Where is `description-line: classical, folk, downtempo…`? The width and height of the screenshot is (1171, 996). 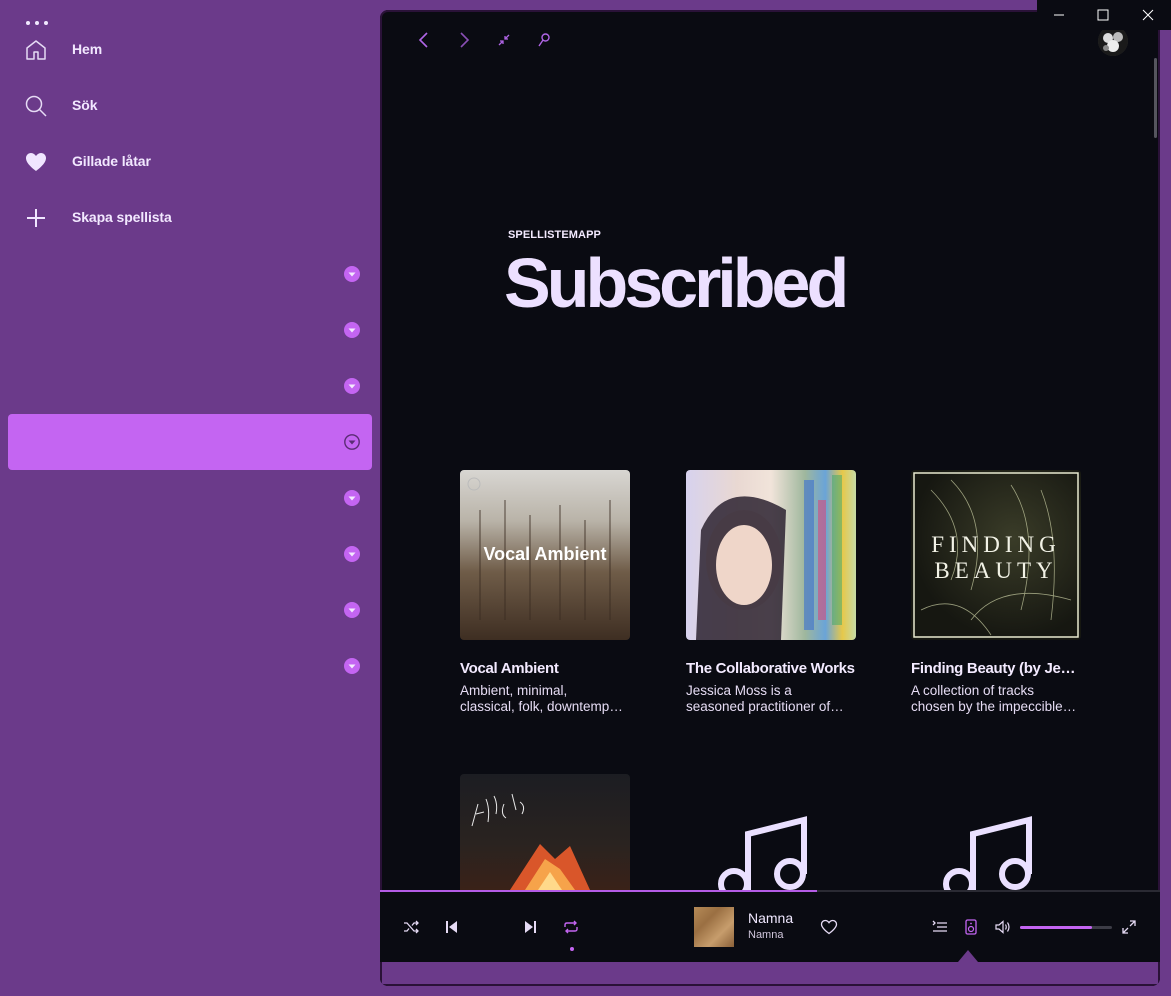
description-line: classical, folk, downtempo… is located at coordinates (545, 706).